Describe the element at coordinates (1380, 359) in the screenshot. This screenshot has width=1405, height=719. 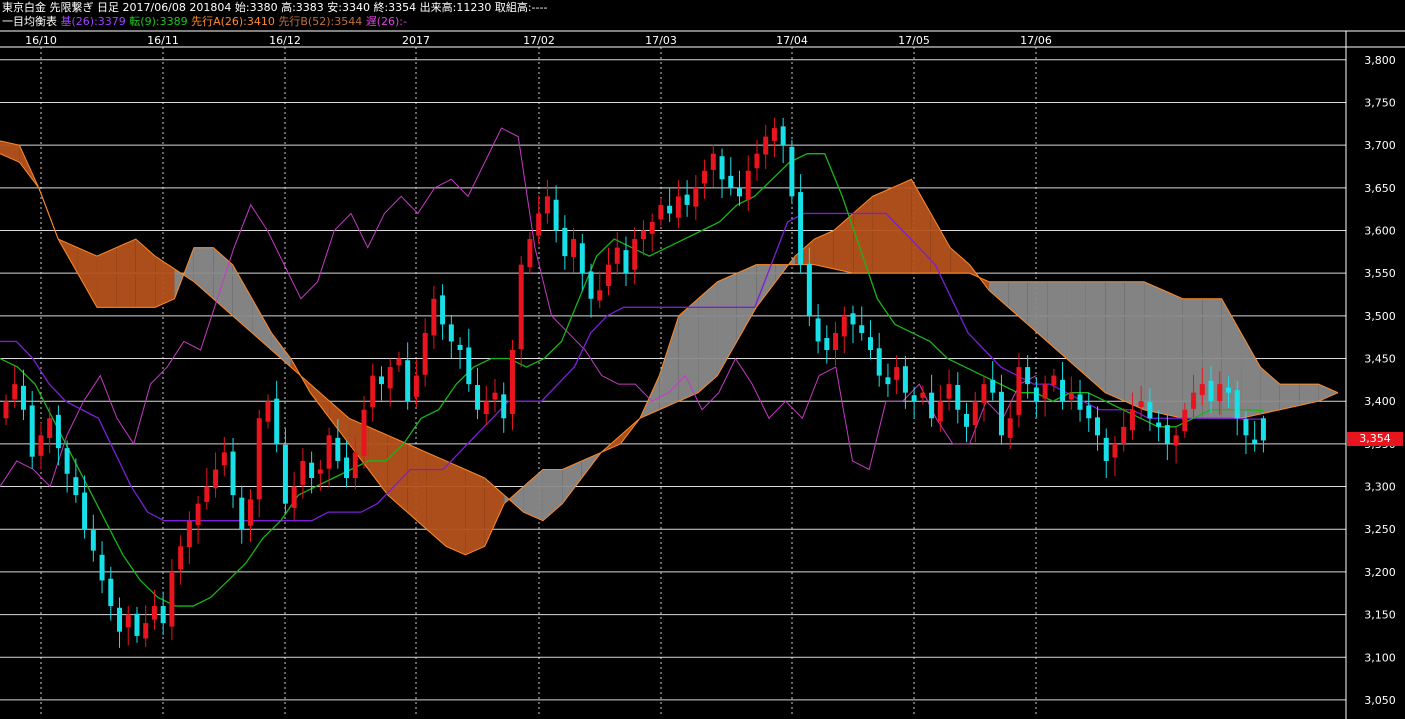
I see `y-tick-label: 3,450` at that location.